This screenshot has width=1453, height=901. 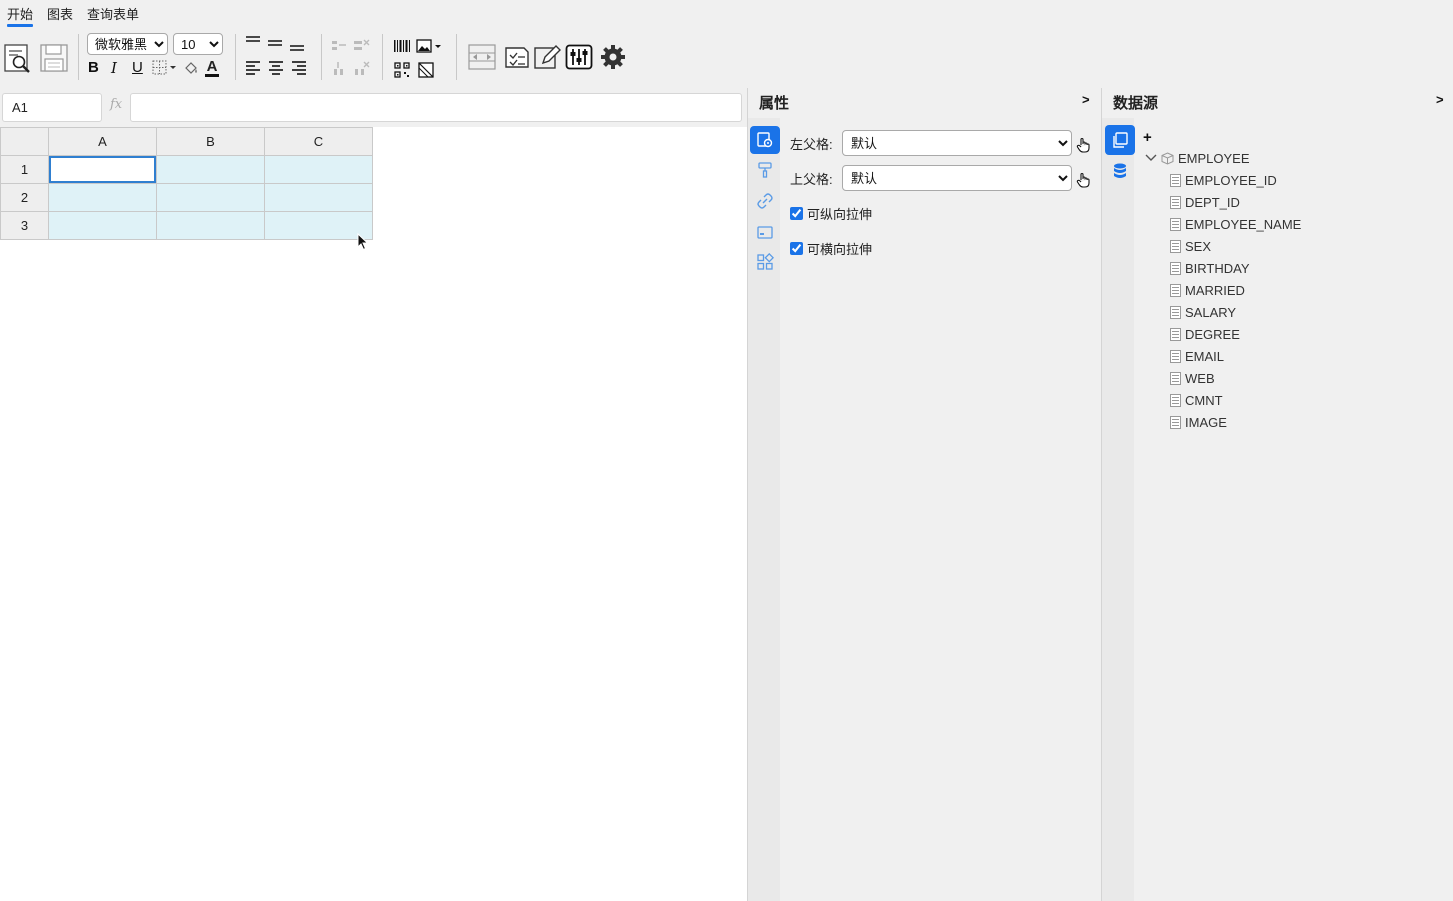 What do you see at coordinates (253, 42) in the screenshot?
I see `align-top-button` at bounding box center [253, 42].